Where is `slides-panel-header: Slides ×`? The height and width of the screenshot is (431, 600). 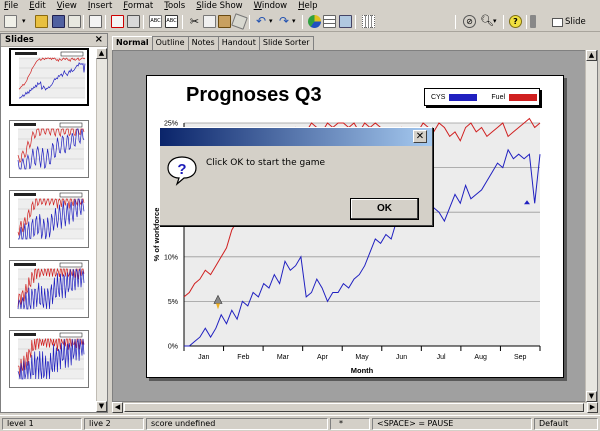
slides-panel-header: Slides × is located at coordinates (54, 40).